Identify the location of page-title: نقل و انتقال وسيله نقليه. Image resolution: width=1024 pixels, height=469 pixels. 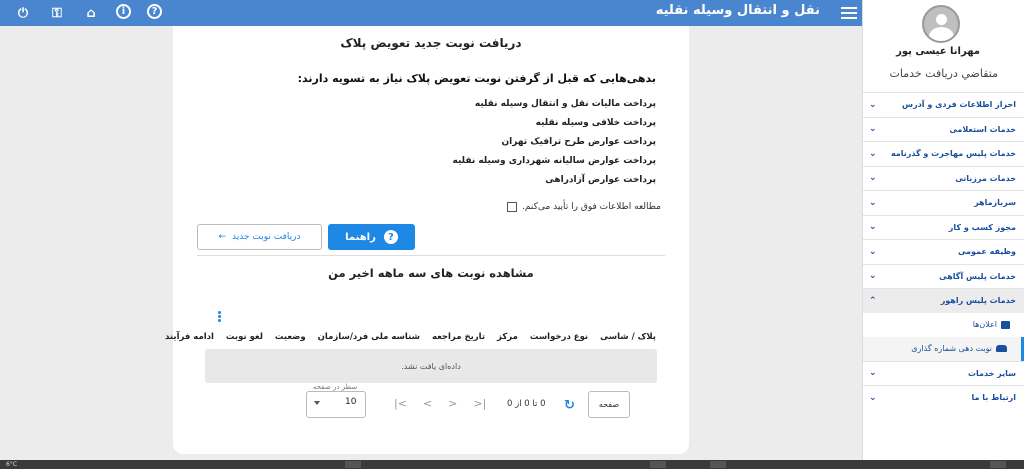
(737, 10).